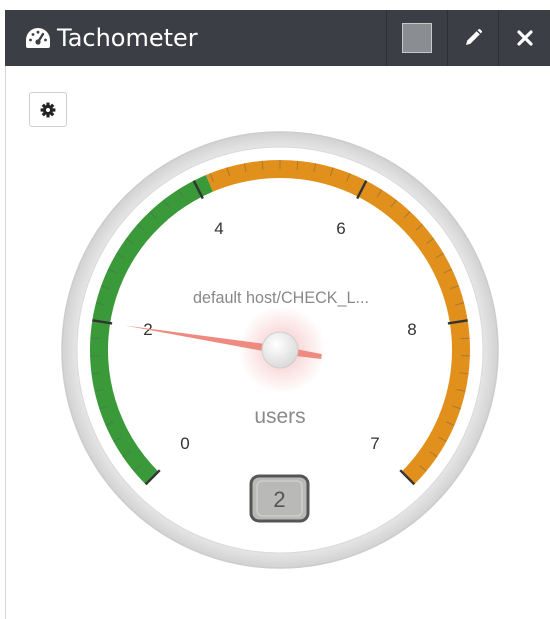  Describe the element at coordinates (374, 443) in the screenshot. I see `gauge-max-label: 7` at that location.